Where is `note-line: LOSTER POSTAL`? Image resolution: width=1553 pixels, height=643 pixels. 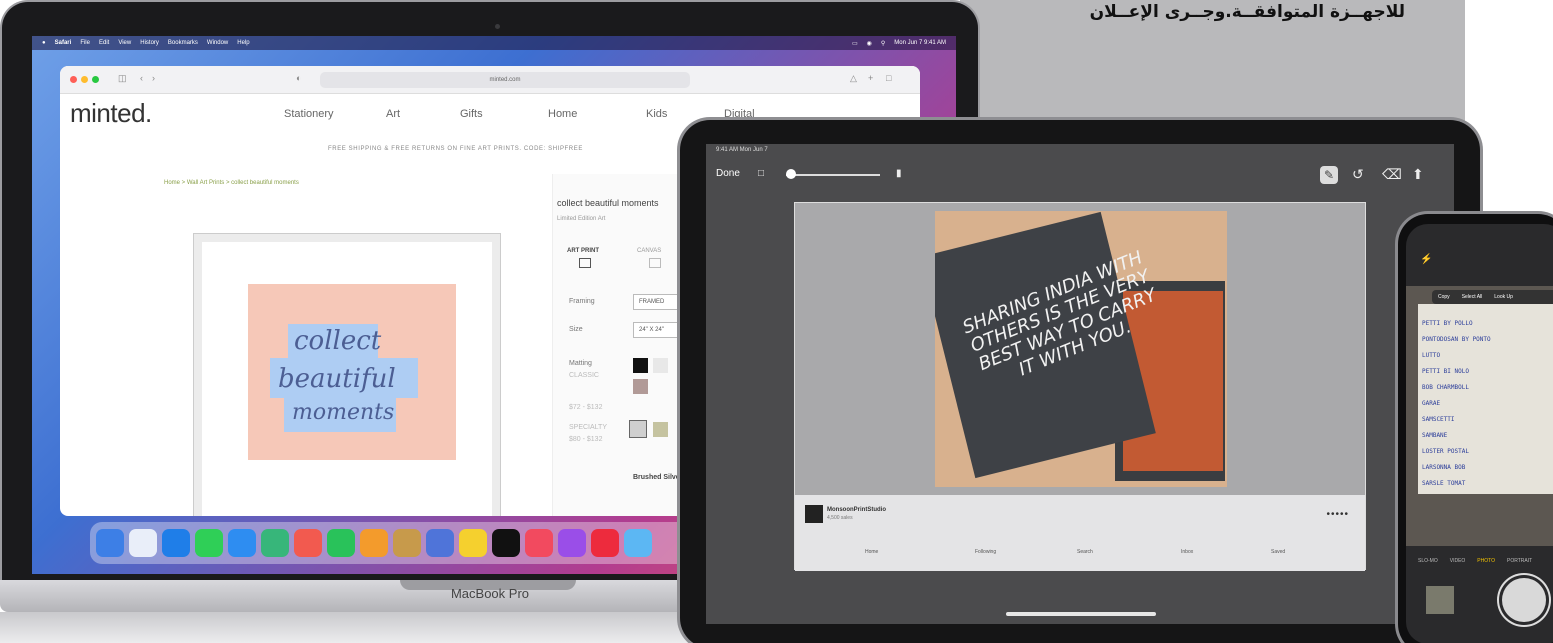 note-line: LOSTER POSTAL is located at coordinates (1445, 451).